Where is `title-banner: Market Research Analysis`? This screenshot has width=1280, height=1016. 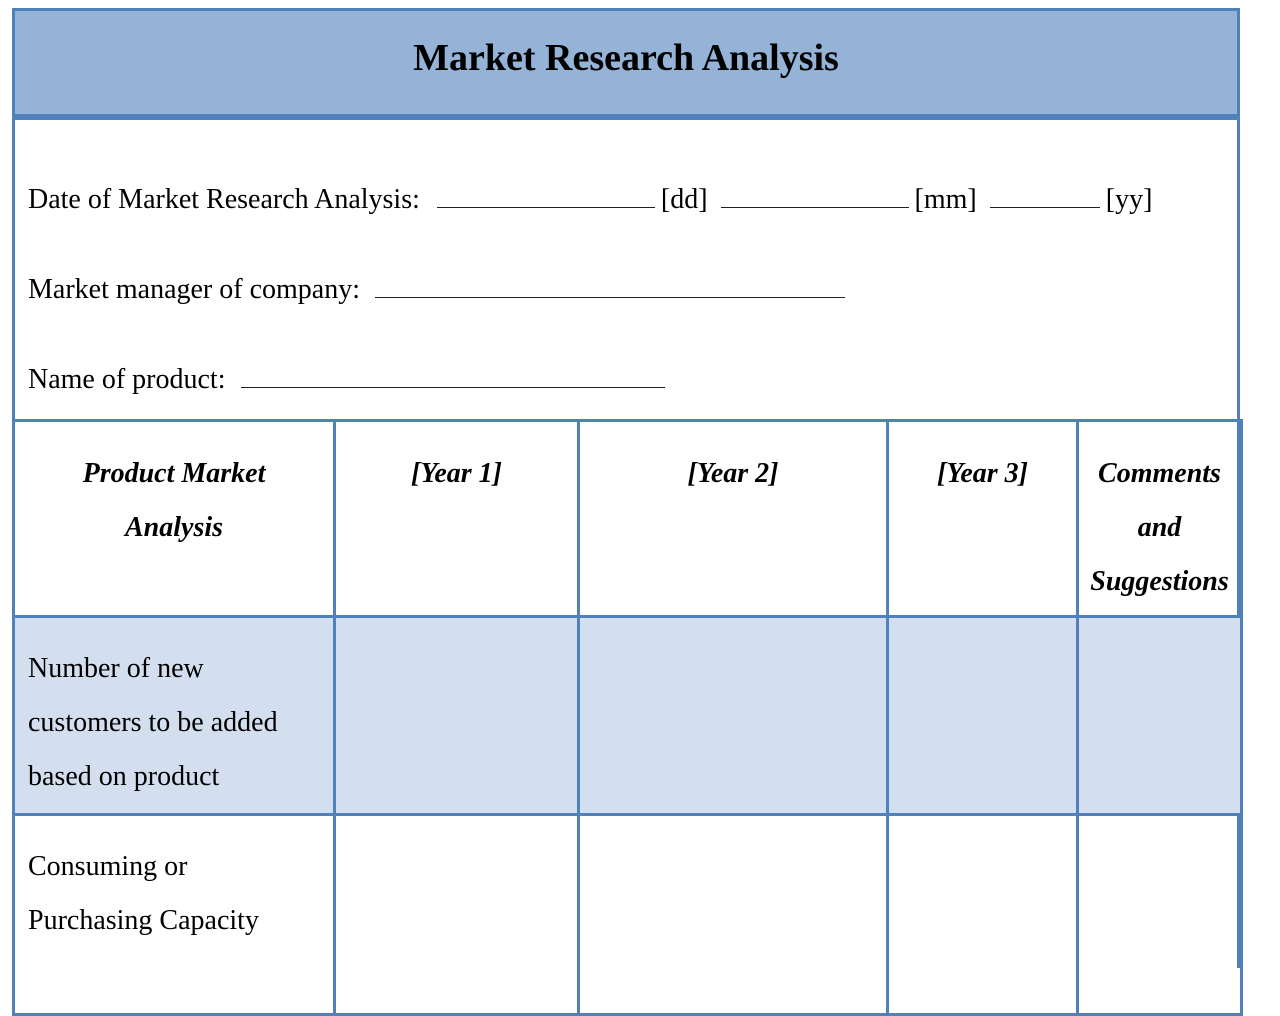 title-banner: Market Research Analysis is located at coordinates (626, 64).